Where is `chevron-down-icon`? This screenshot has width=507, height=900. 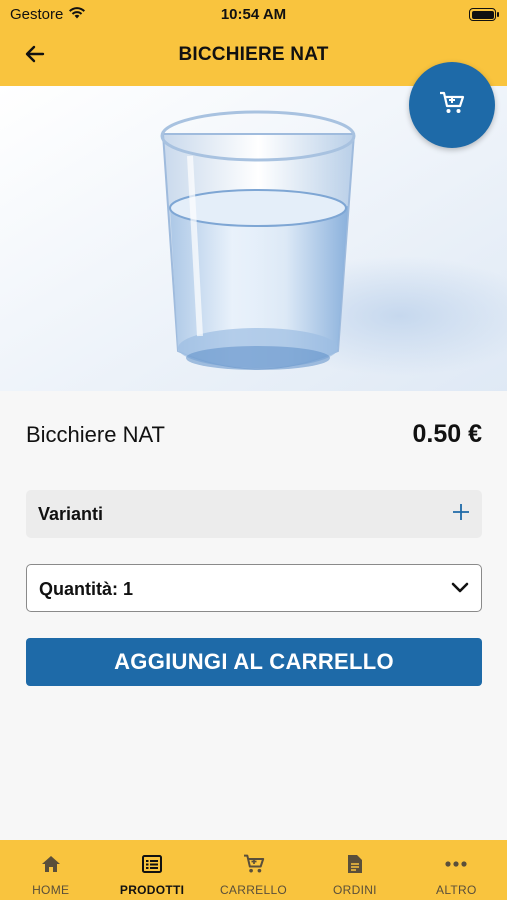 chevron-down-icon is located at coordinates (460, 589).